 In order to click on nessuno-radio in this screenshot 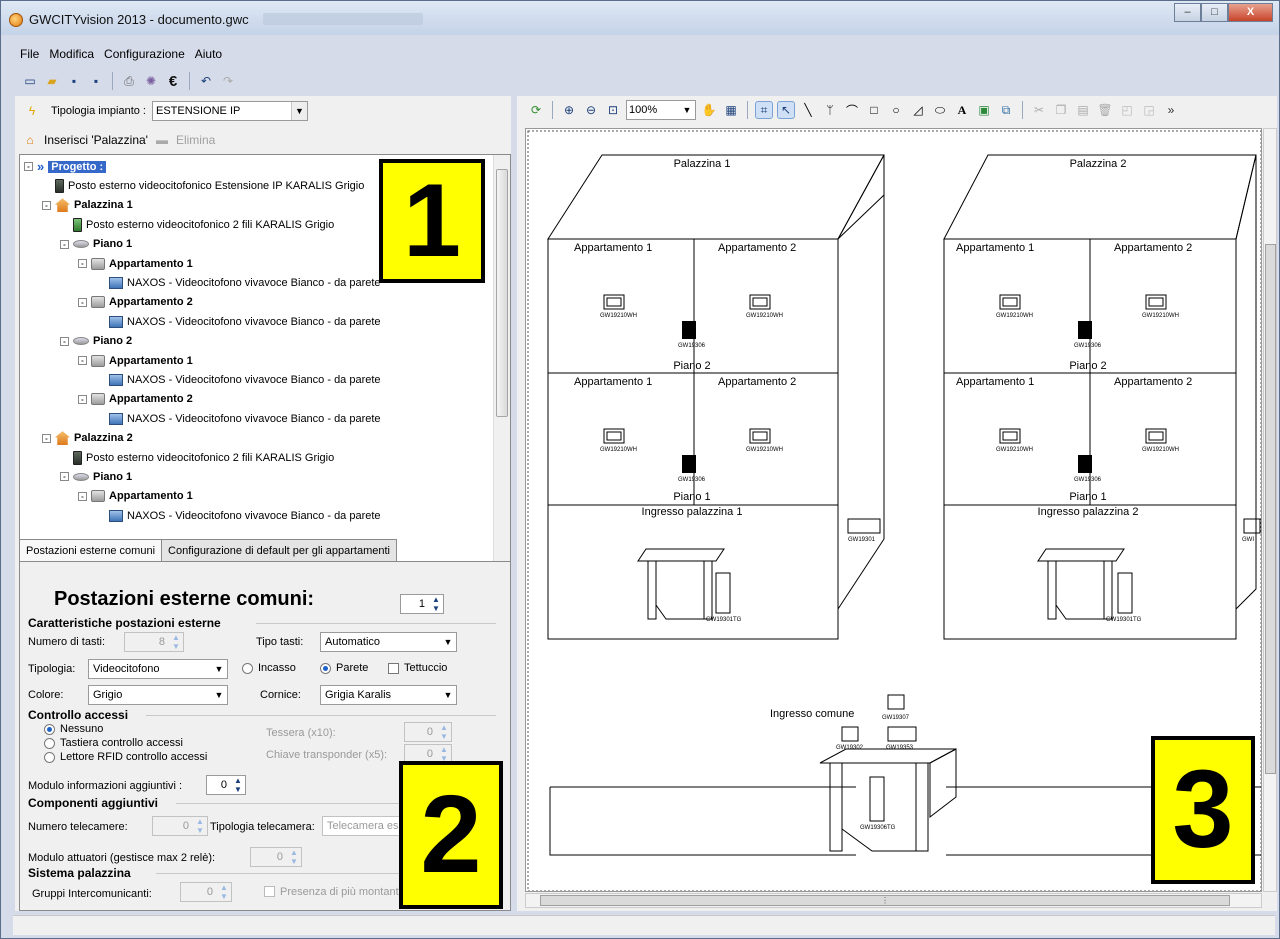, I will do `click(49, 729)`.